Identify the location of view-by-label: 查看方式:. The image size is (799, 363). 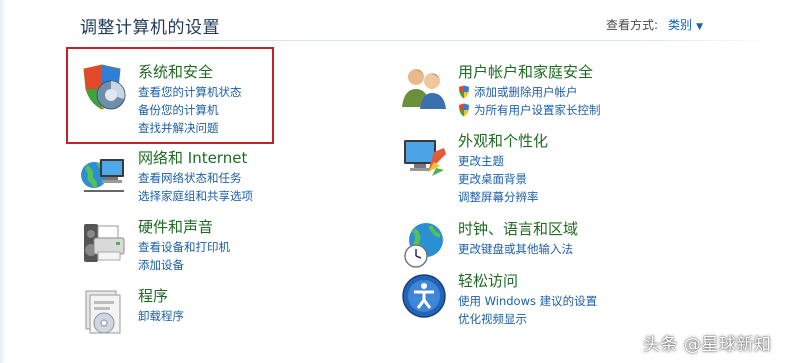
(632, 25).